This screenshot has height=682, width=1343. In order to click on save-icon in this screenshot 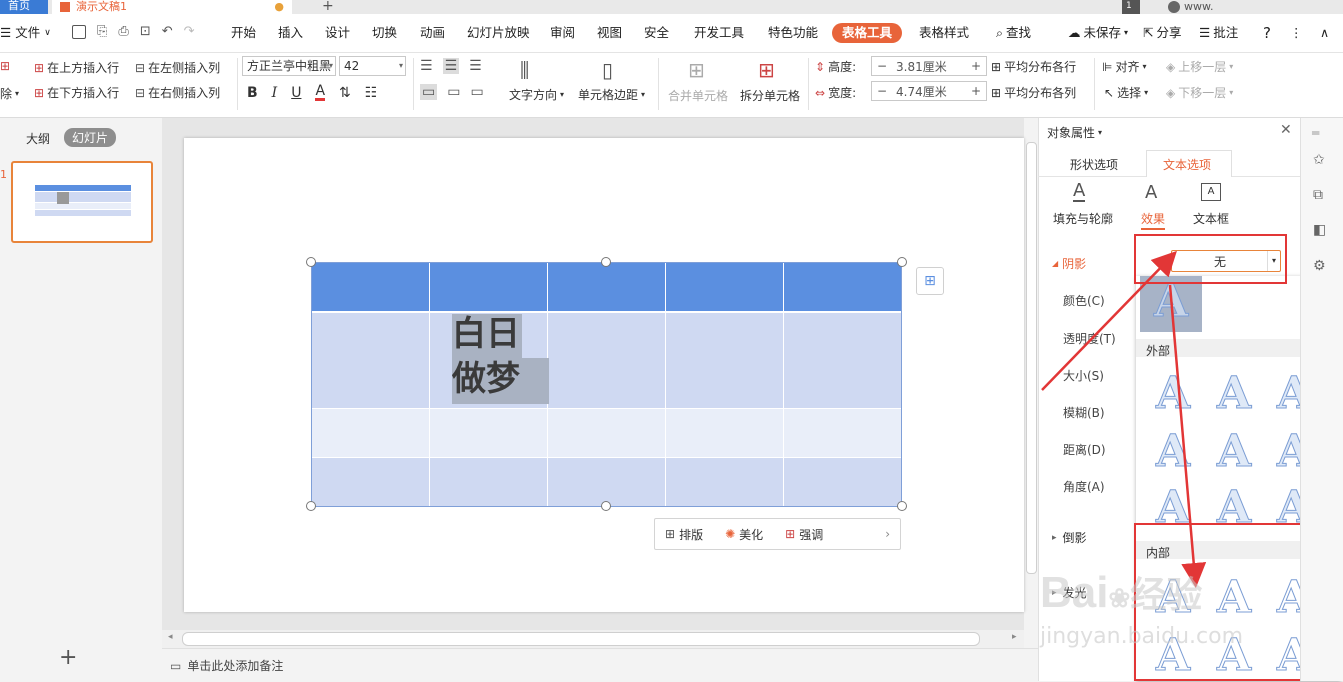, I will do `click(79, 31)`.